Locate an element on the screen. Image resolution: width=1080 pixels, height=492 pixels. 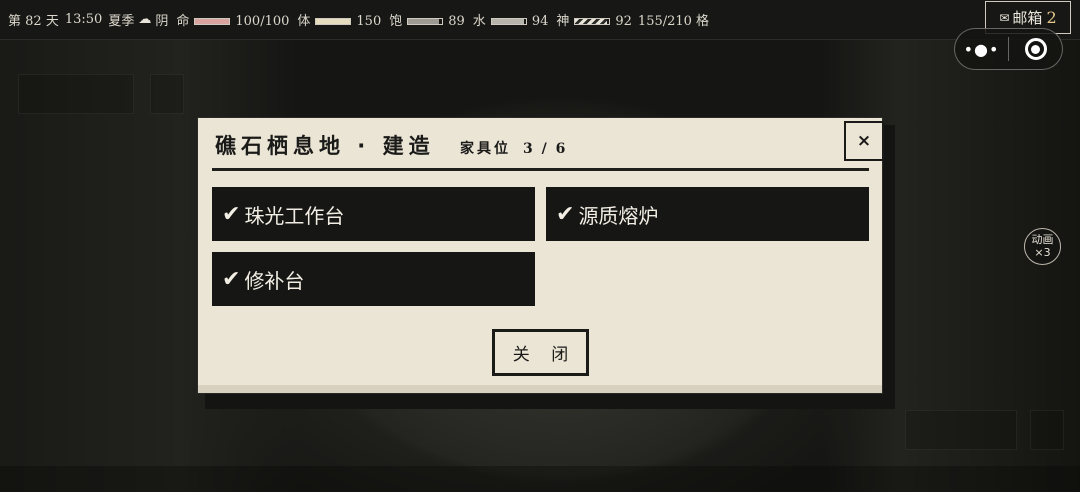
build-item-label: 修补台 is located at coordinates (274, 280).